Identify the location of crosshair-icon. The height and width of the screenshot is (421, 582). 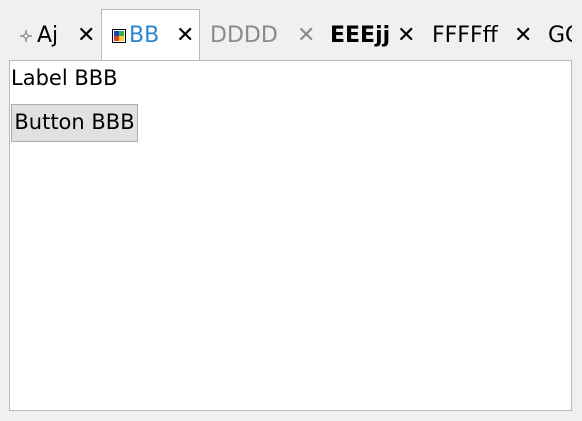
(26, 36).